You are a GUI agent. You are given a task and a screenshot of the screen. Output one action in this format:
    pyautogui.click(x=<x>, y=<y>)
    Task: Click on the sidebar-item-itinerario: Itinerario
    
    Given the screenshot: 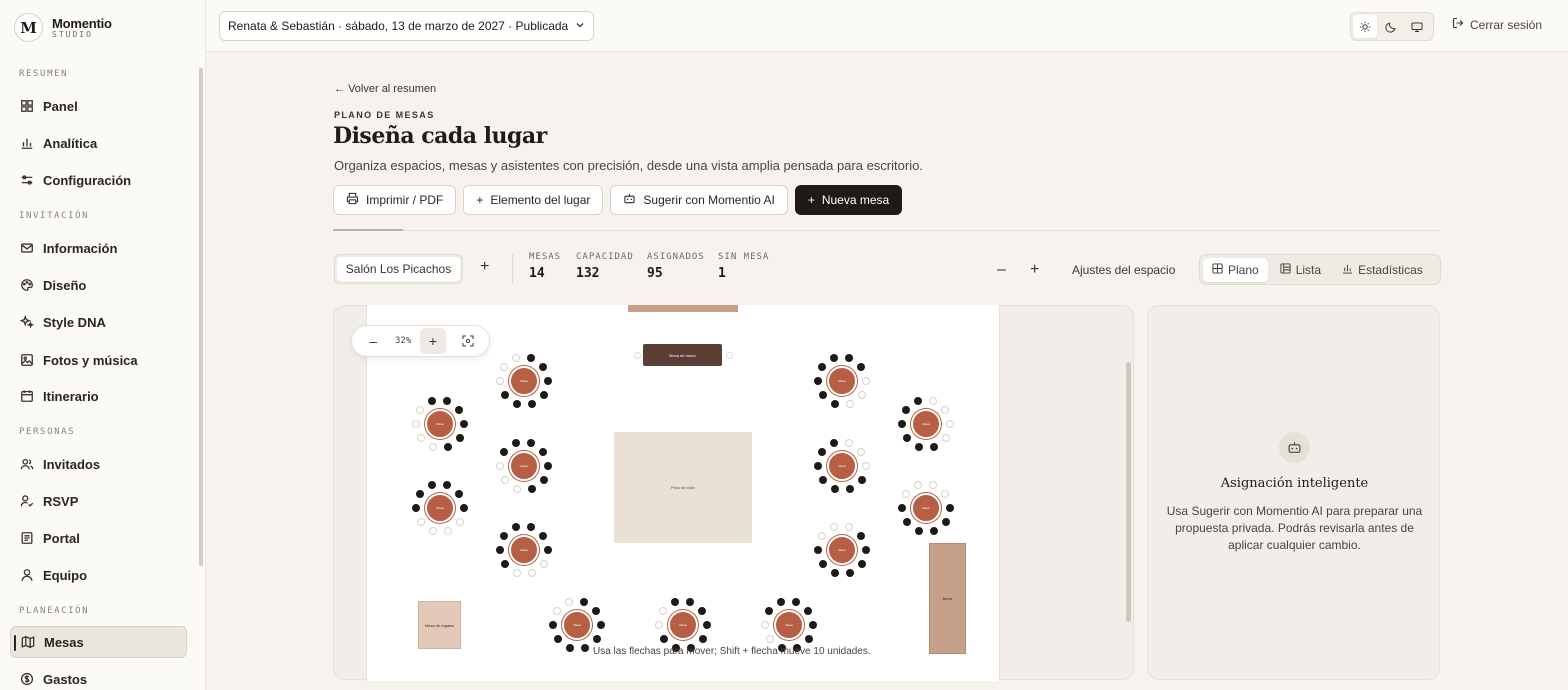 What is the action you would take?
    pyautogui.click(x=98, y=396)
    